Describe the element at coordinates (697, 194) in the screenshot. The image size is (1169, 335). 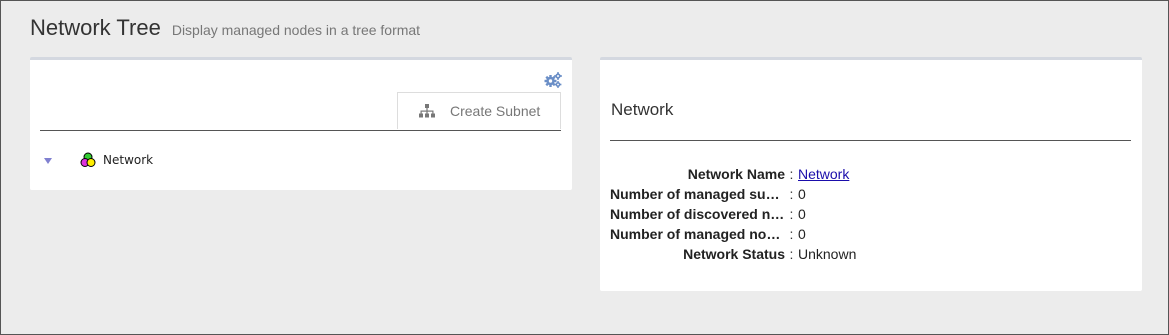
I see `detail-key: Number of managed subnets` at that location.